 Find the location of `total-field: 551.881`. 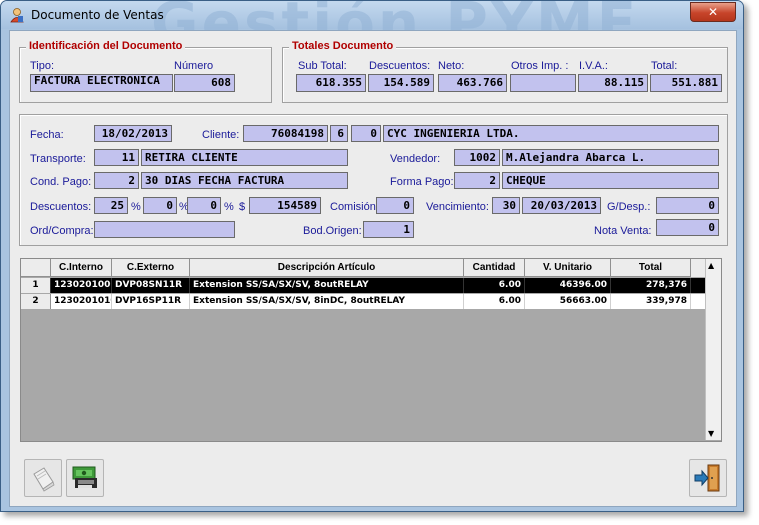

total-field: 551.881 is located at coordinates (686, 83).